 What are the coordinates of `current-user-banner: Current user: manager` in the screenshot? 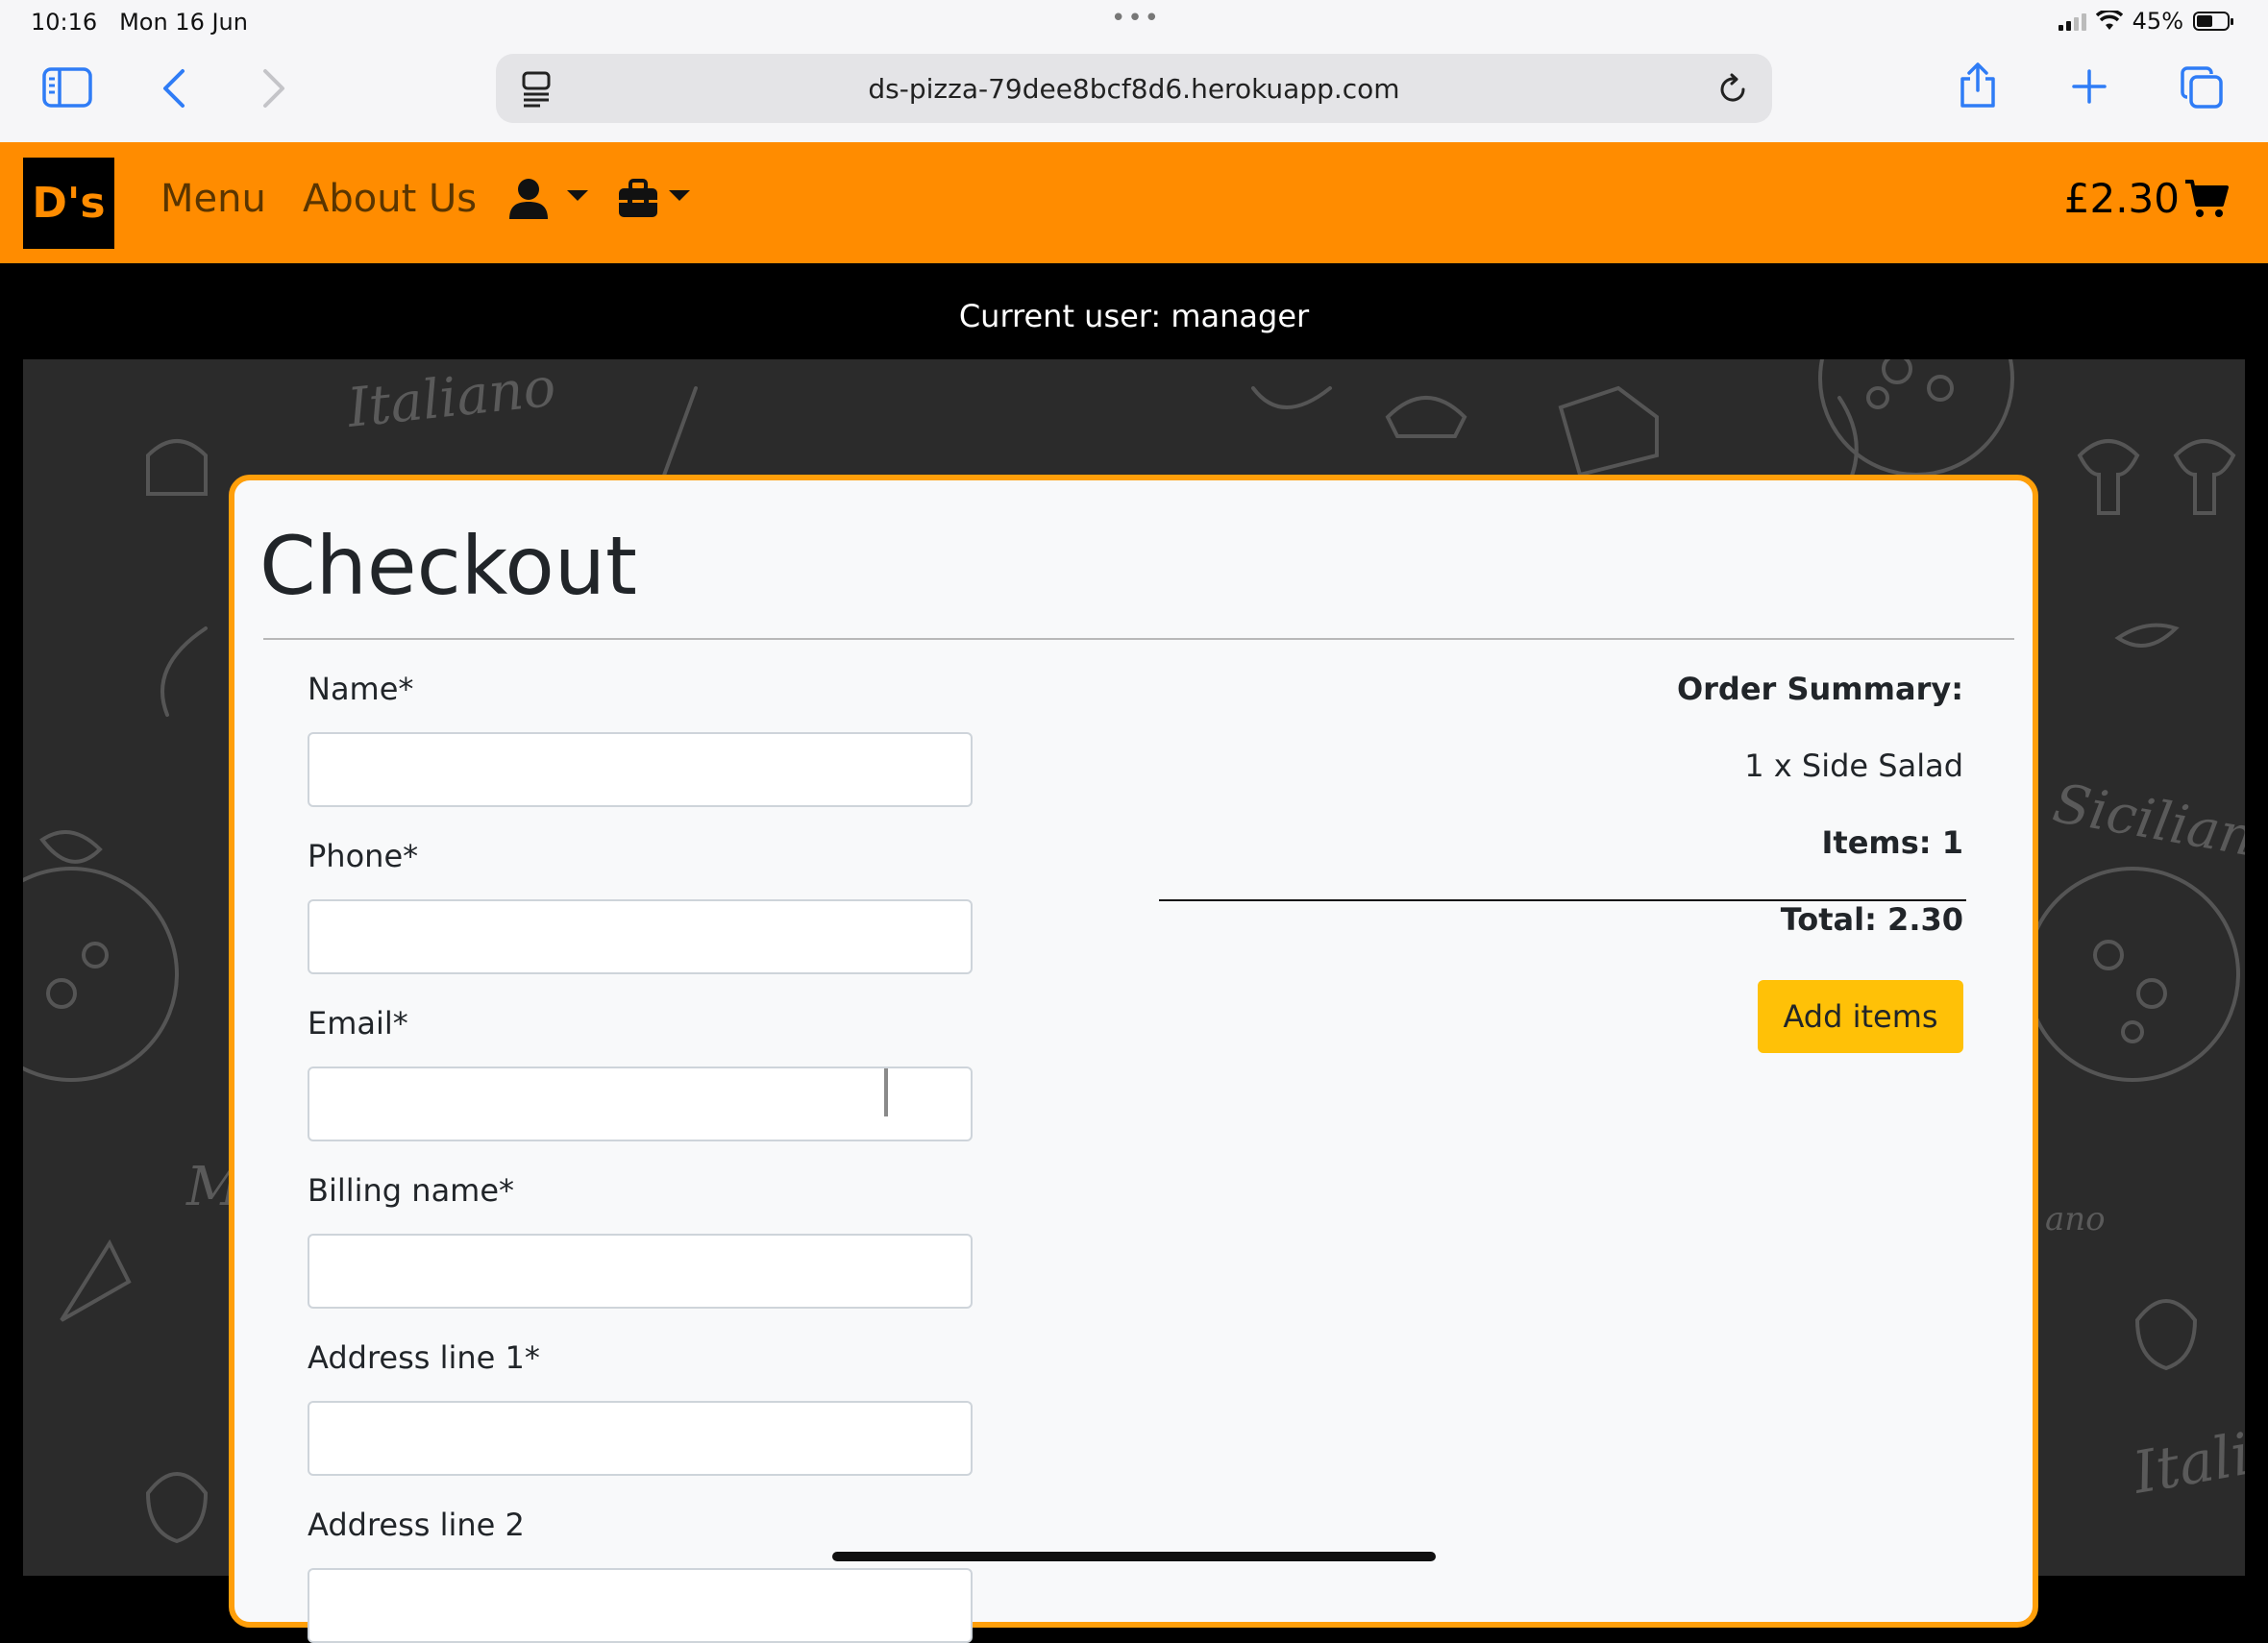 It's located at (1134, 311).